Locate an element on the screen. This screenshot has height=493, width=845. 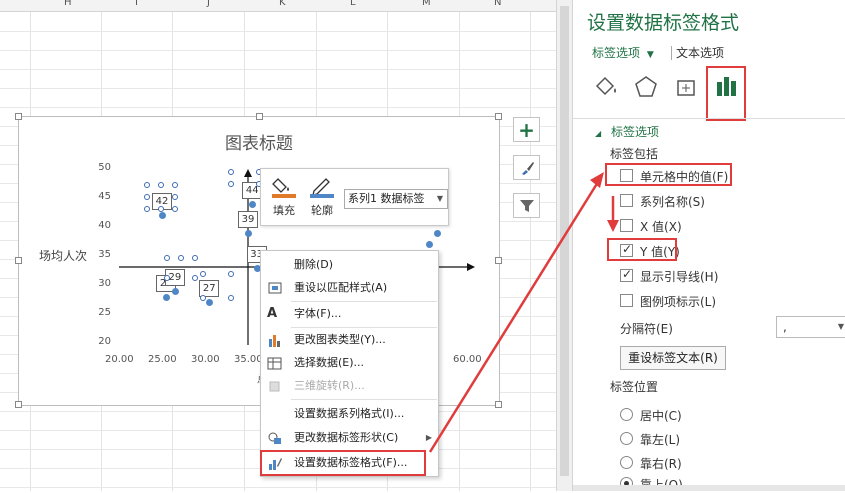
submenu-arrow-icon: ▶ is located at coordinates (428, 437).